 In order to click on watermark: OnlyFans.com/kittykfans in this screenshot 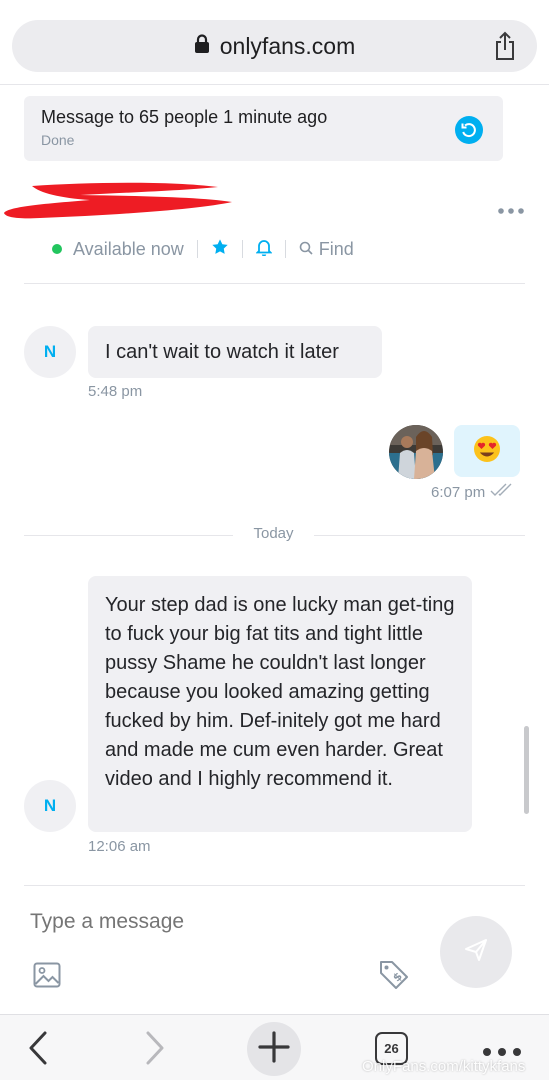, I will do `click(444, 1066)`.